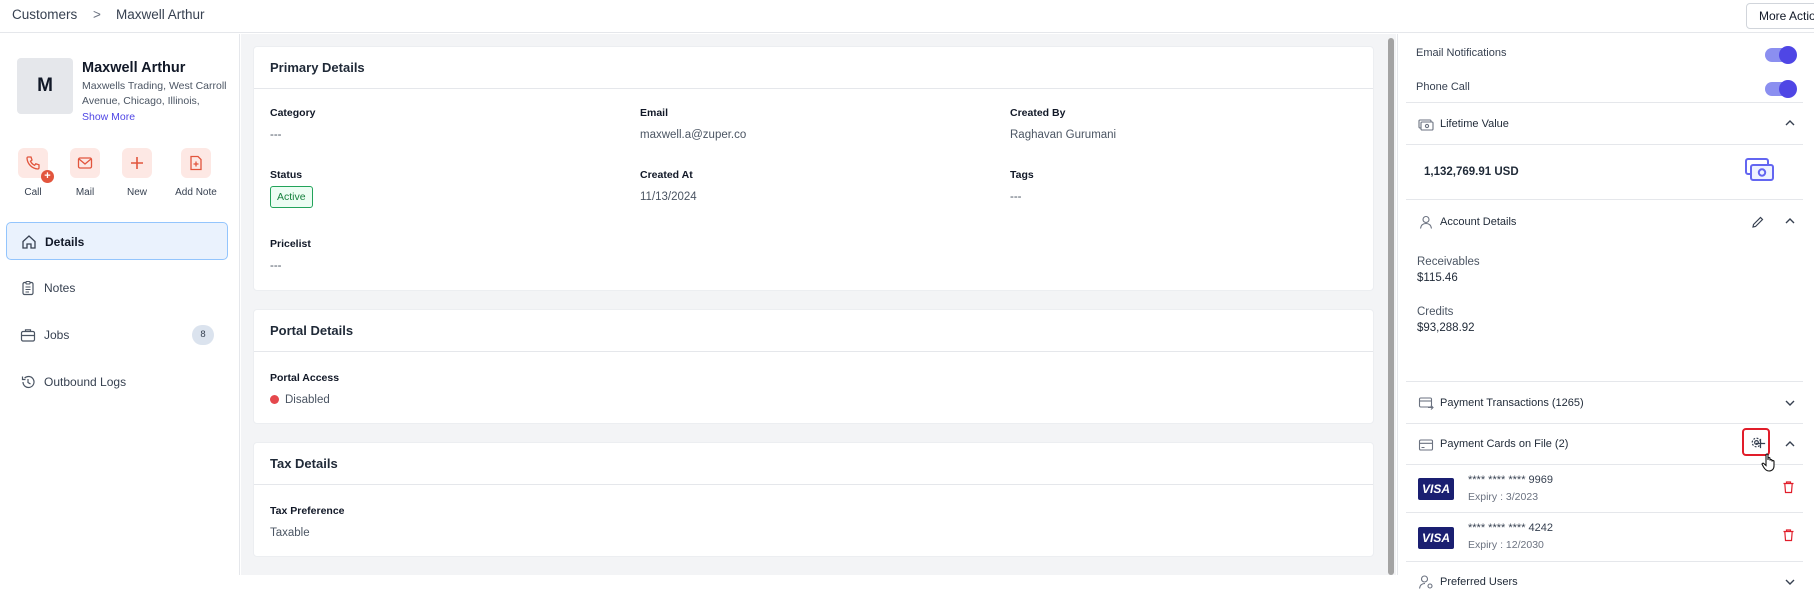  What do you see at coordinates (1426, 126) in the screenshot?
I see `money-icon` at bounding box center [1426, 126].